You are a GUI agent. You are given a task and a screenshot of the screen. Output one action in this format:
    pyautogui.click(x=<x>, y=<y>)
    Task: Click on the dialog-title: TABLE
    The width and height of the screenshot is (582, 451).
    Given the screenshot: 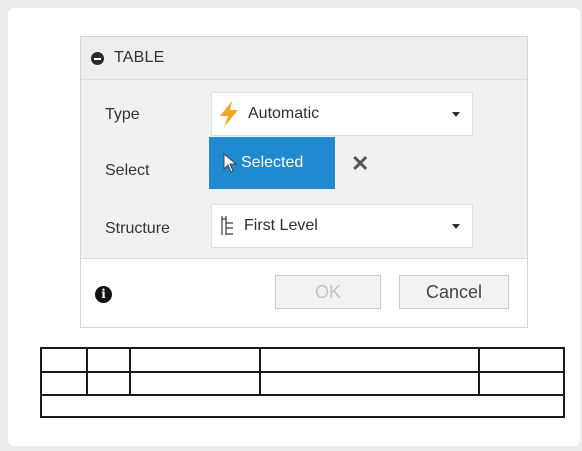 What is the action you would take?
    pyautogui.click(x=139, y=57)
    